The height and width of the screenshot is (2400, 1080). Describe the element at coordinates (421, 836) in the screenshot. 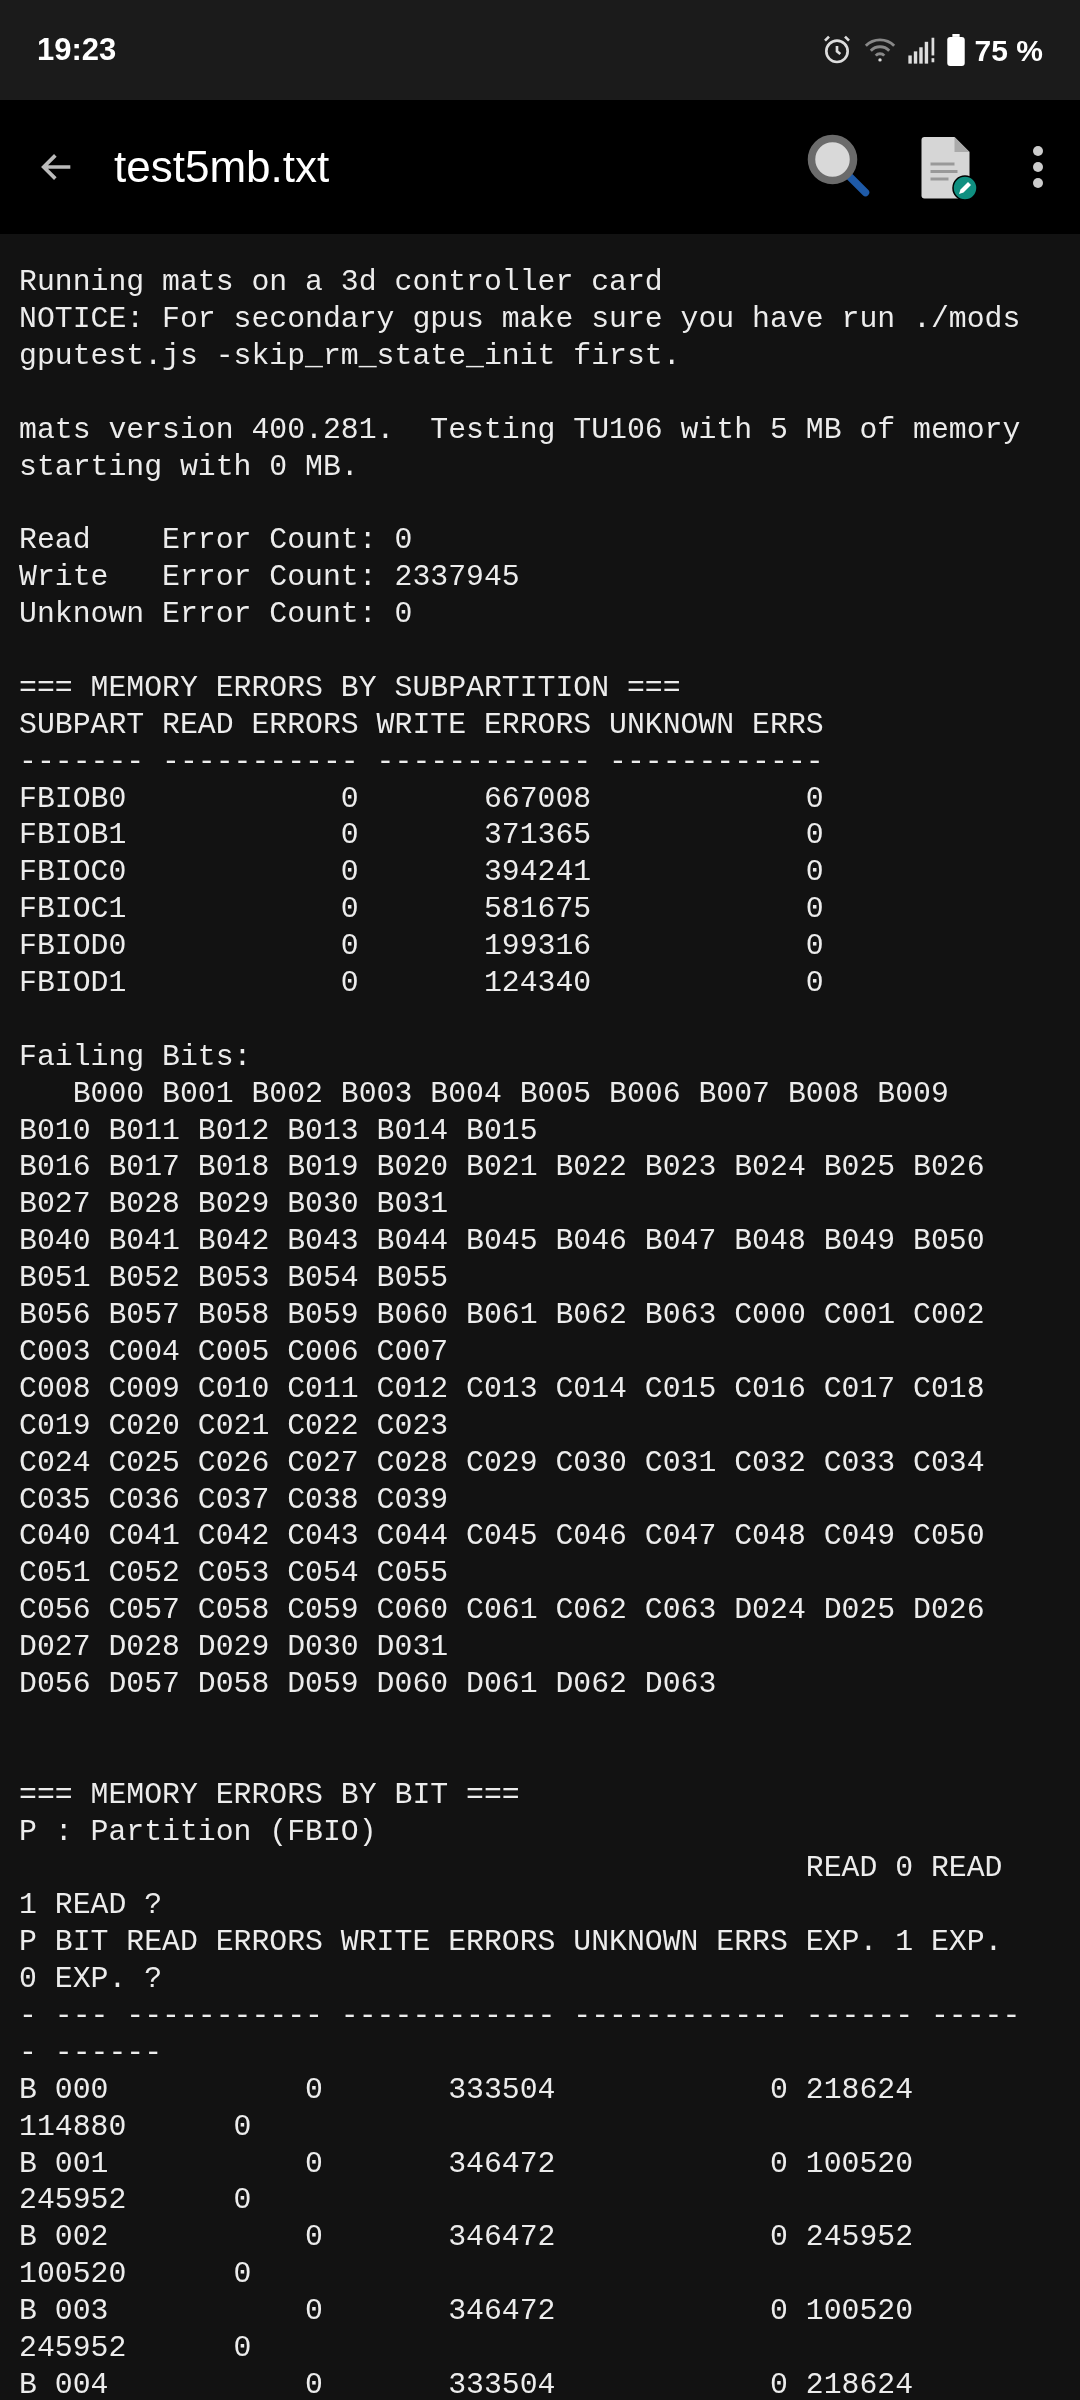

I see `text-line: FBIOB1 0 371365 0` at that location.